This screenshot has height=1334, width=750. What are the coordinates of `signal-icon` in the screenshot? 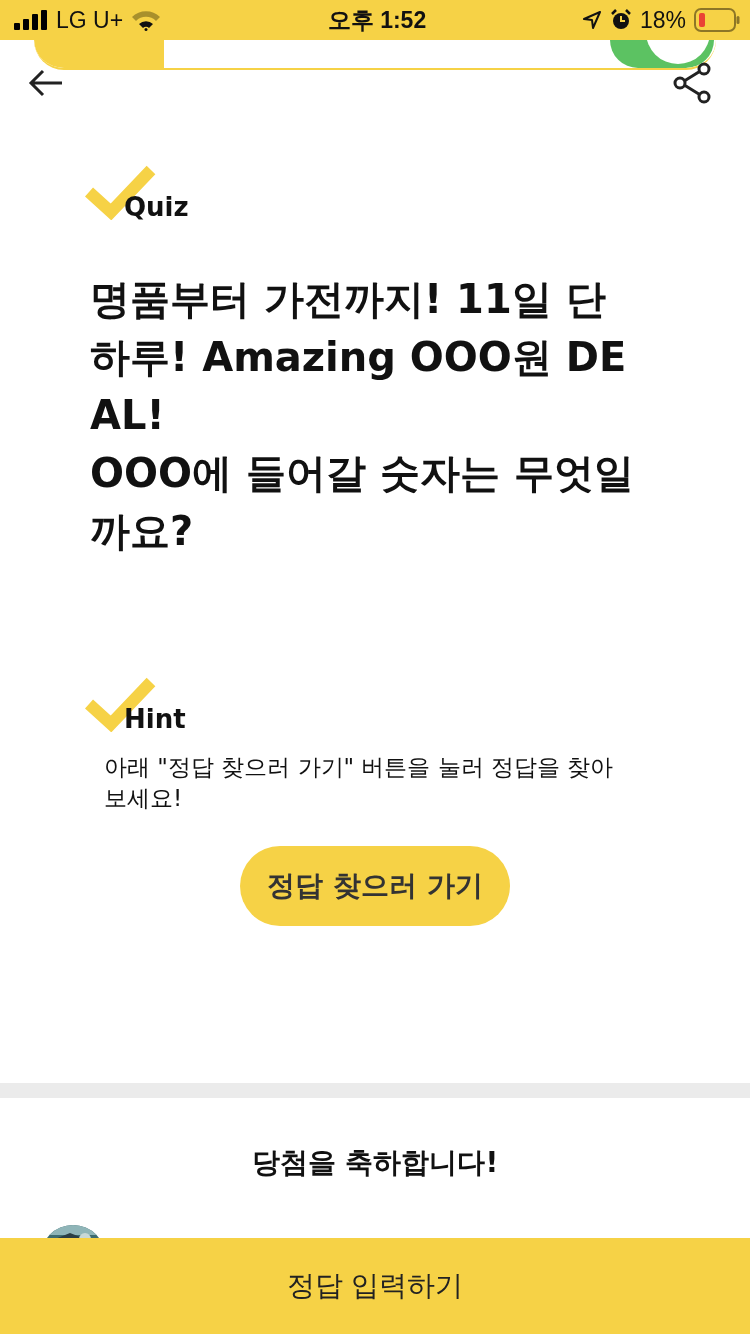 It's located at (31, 20).